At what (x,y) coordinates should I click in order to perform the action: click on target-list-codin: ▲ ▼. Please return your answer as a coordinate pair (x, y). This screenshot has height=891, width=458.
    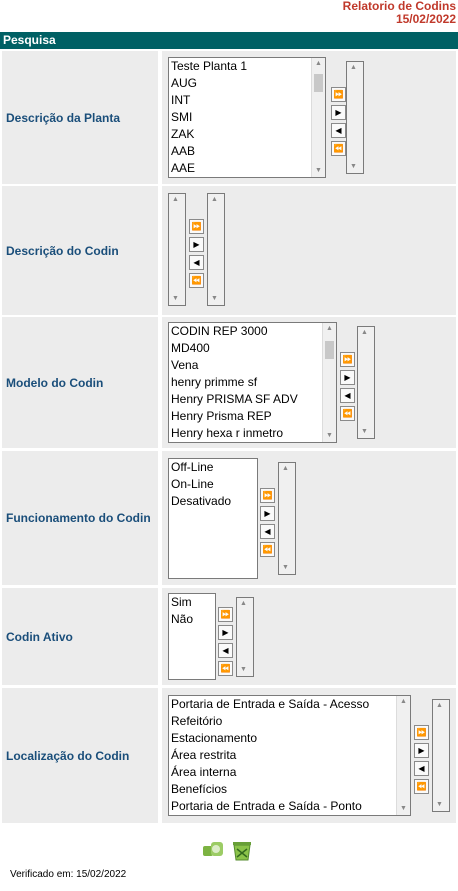
    Looking at the image, I should click on (216, 249).